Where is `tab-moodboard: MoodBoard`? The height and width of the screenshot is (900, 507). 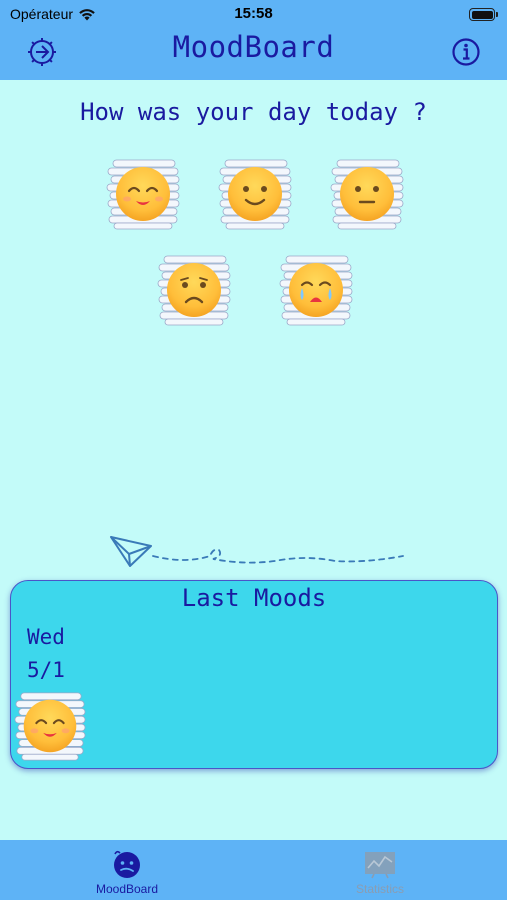 tab-moodboard: MoodBoard is located at coordinates (127, 870).